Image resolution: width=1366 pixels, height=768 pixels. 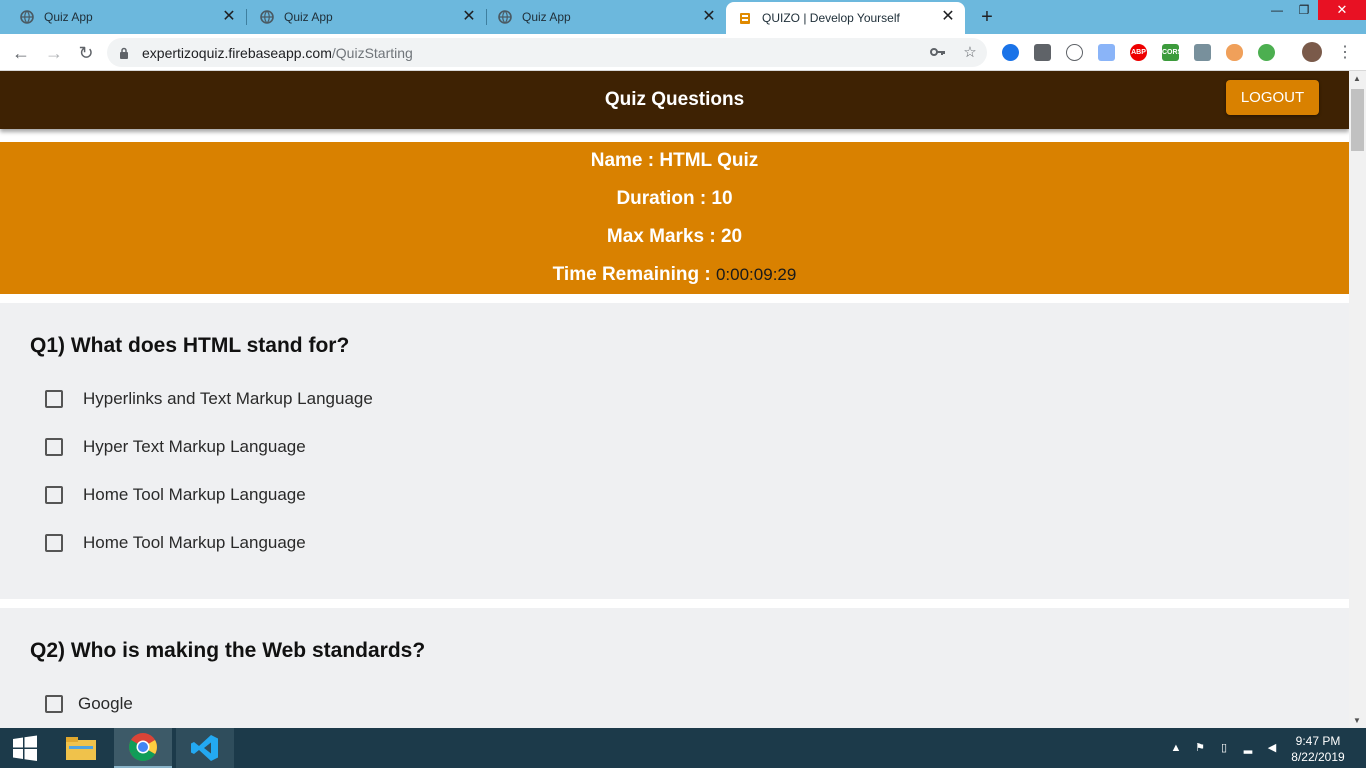 I want to click on restore-window-icon: ❐, so click(x=1304, y=10).